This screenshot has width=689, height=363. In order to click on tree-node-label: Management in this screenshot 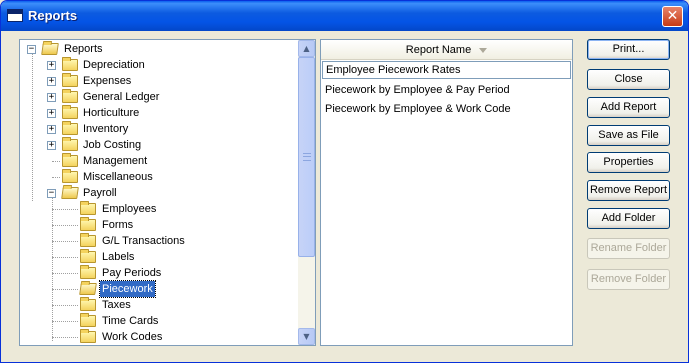, I will do `click(115, 161)`.